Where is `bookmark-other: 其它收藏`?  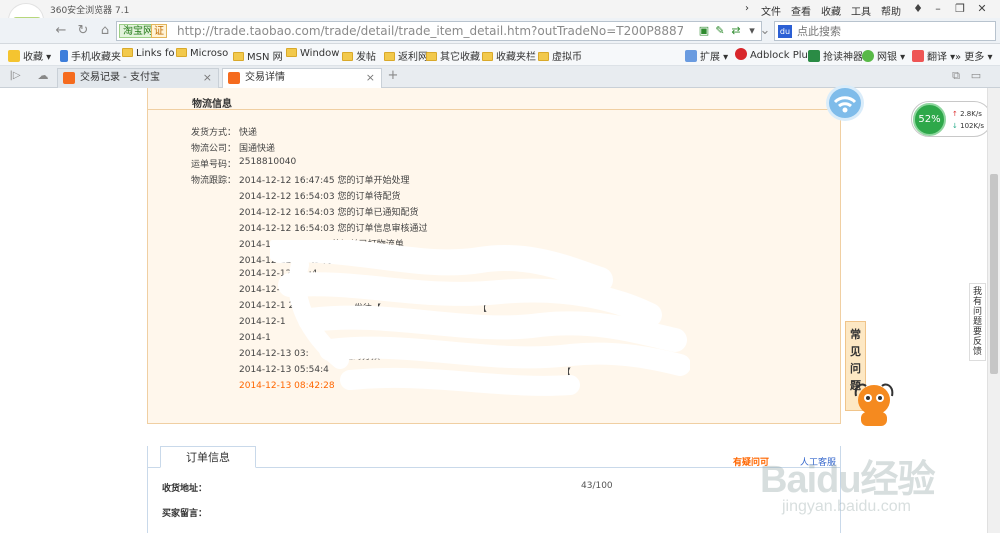 bookmark-other: 其它收藏 is located at coordinates (453, 55).